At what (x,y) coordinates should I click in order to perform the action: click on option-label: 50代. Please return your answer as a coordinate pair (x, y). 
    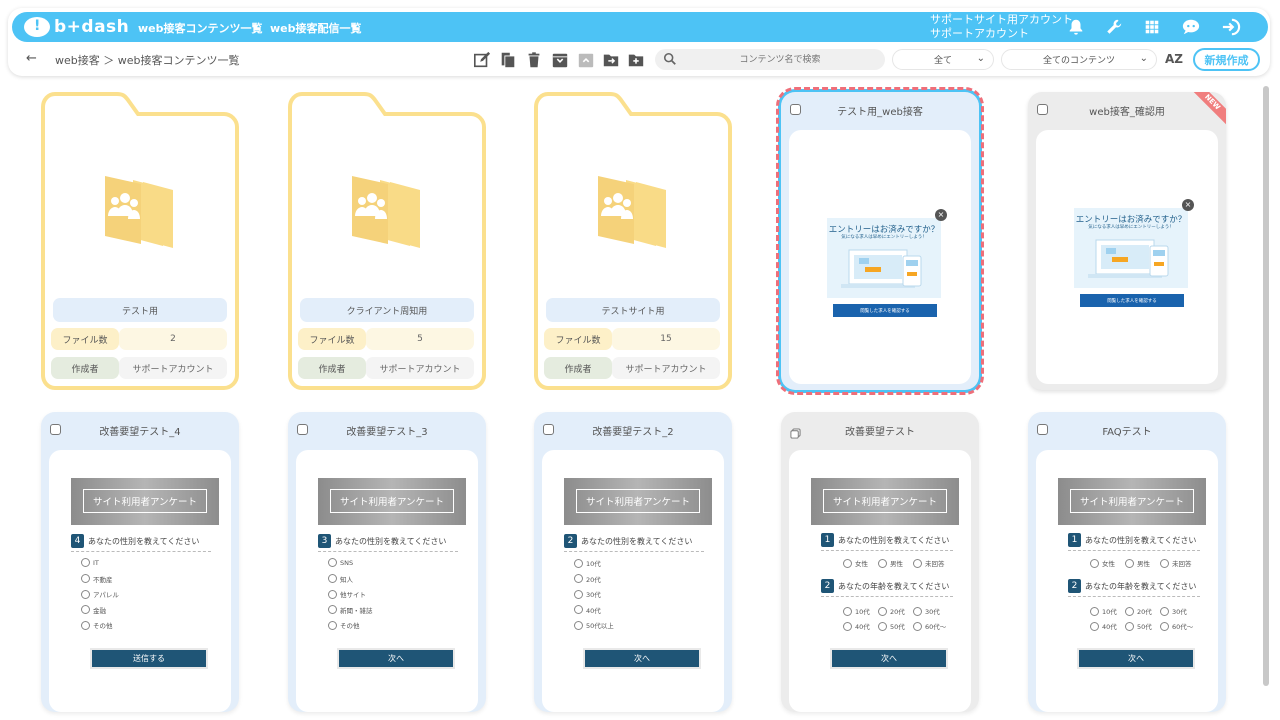
    Looking at the image, I should click on (897, 627).